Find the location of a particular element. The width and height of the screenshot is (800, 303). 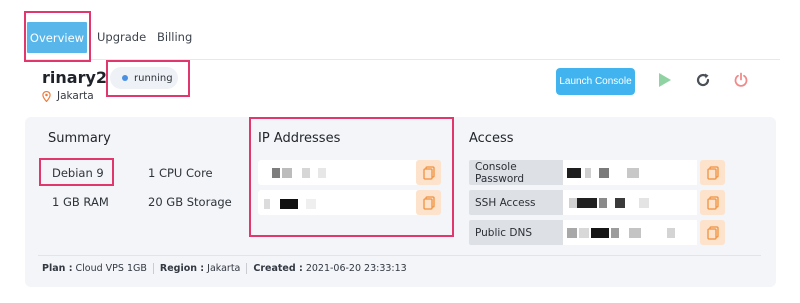

status-badge: running is located at coordinates (144, 78).